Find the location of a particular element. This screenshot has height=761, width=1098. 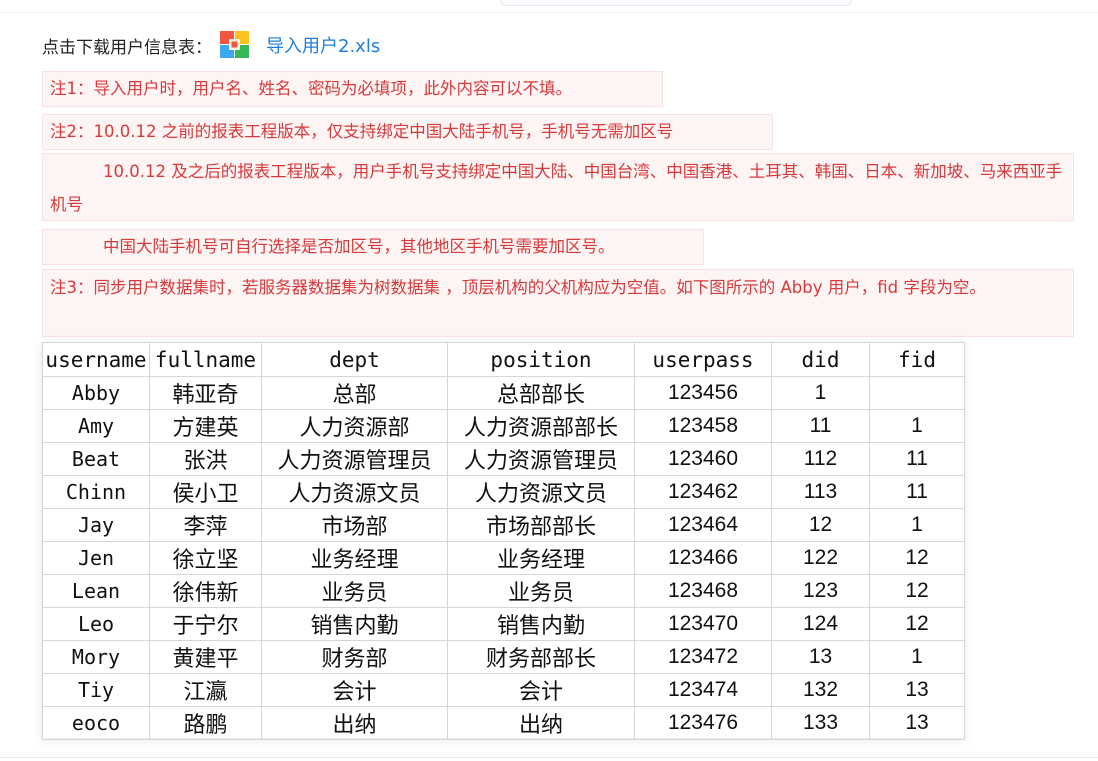

cell-position: 销售内勤 is located at coordinates (541, 624).